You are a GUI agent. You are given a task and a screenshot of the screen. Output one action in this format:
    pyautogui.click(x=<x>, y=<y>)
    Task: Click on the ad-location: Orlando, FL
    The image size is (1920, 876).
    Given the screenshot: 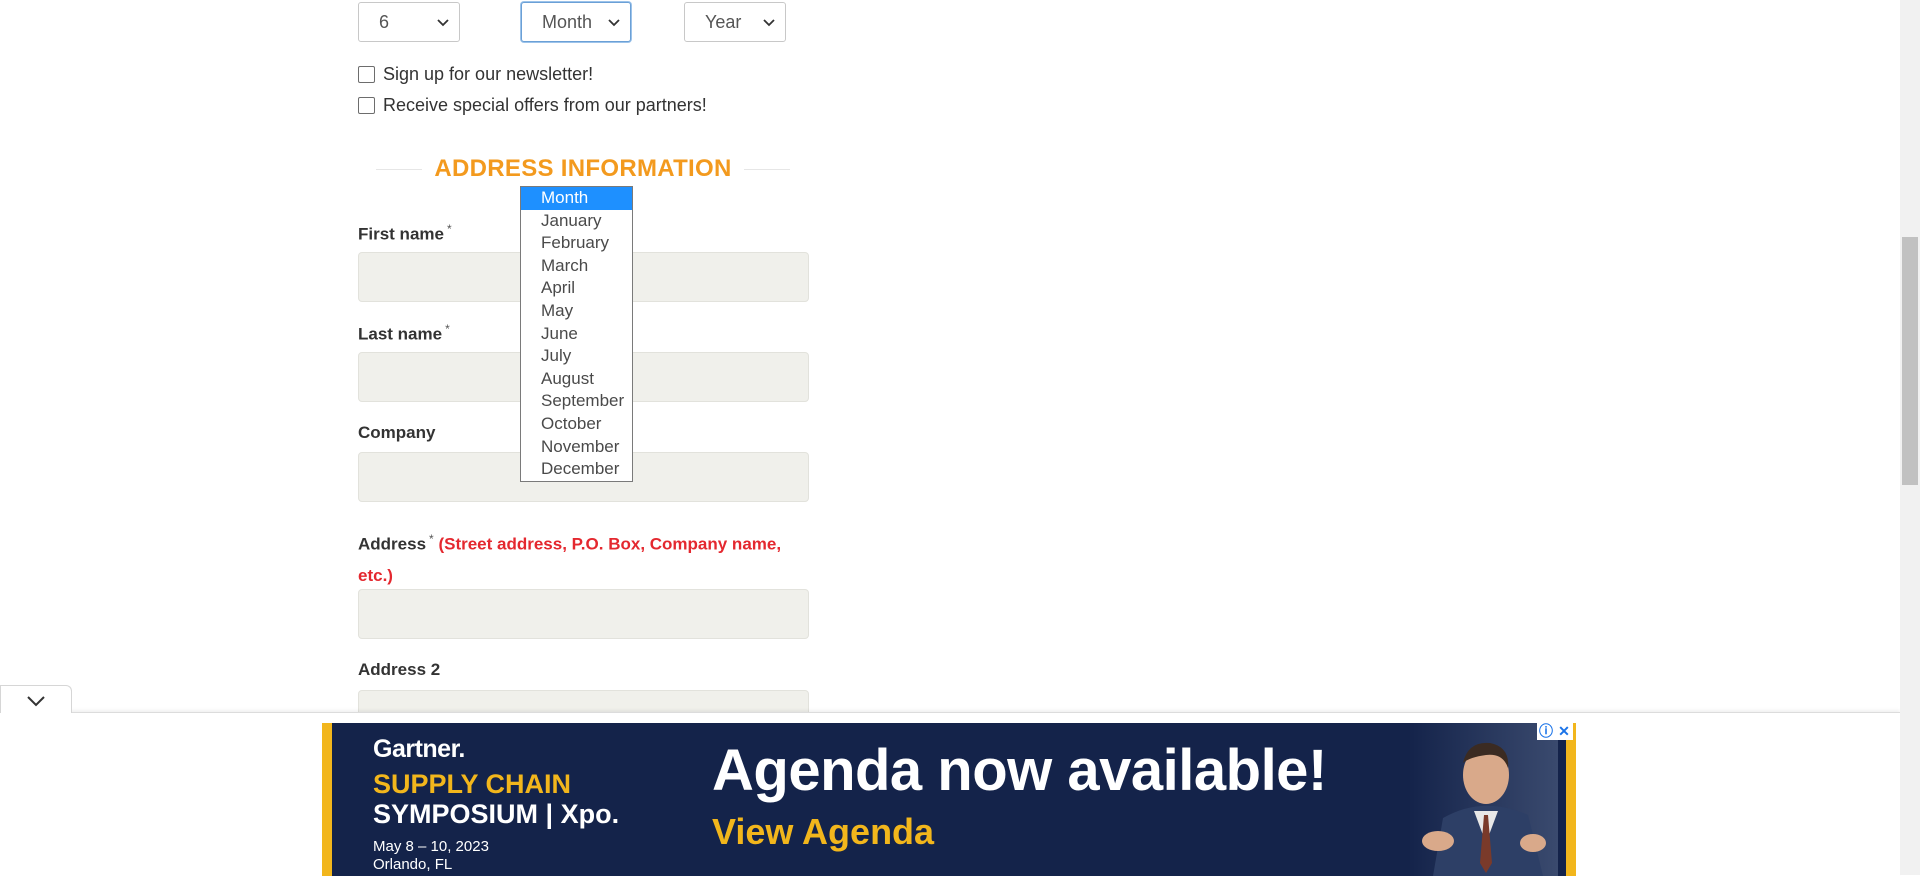 What is the action you would take?
    pyautogui.click(x=413, y=864)
    